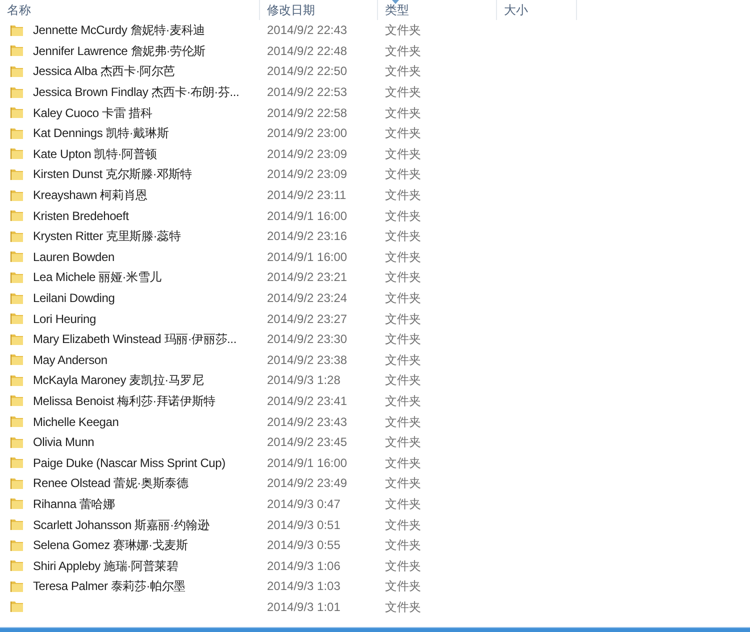  What do you see at coordinates (110, 483) in the screenshot?
I see `folder-name: Renee Olstead 蕾妮·奥斯泰德` at bounding box center [110, 483].